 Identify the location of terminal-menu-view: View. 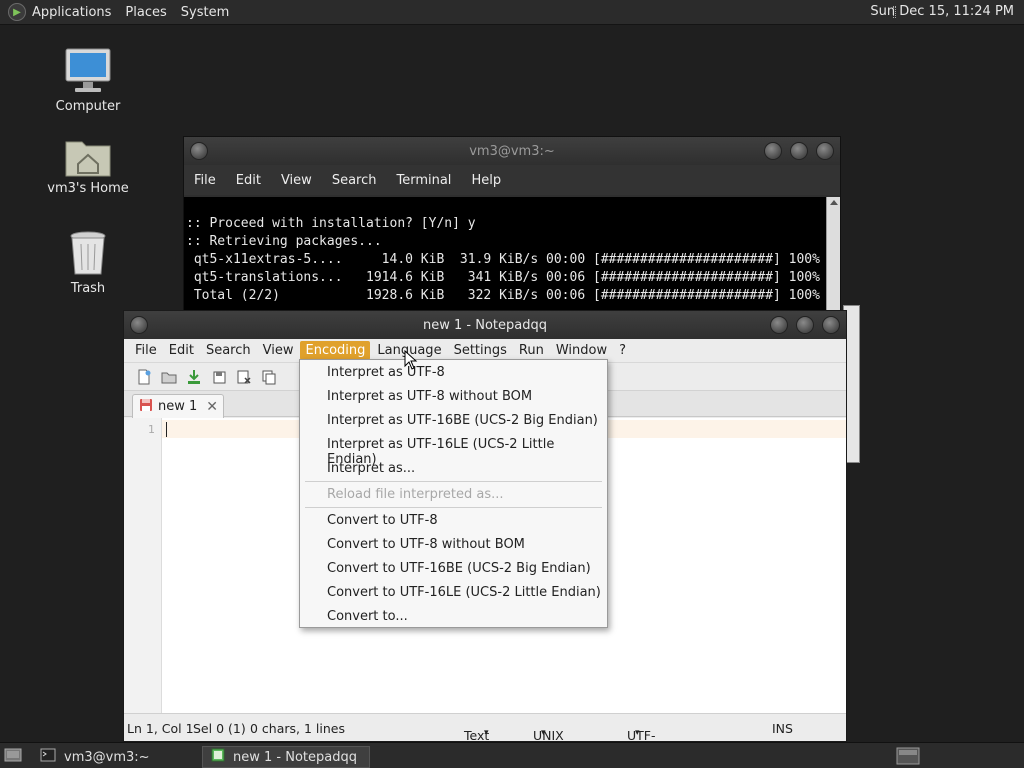
(296, 180).